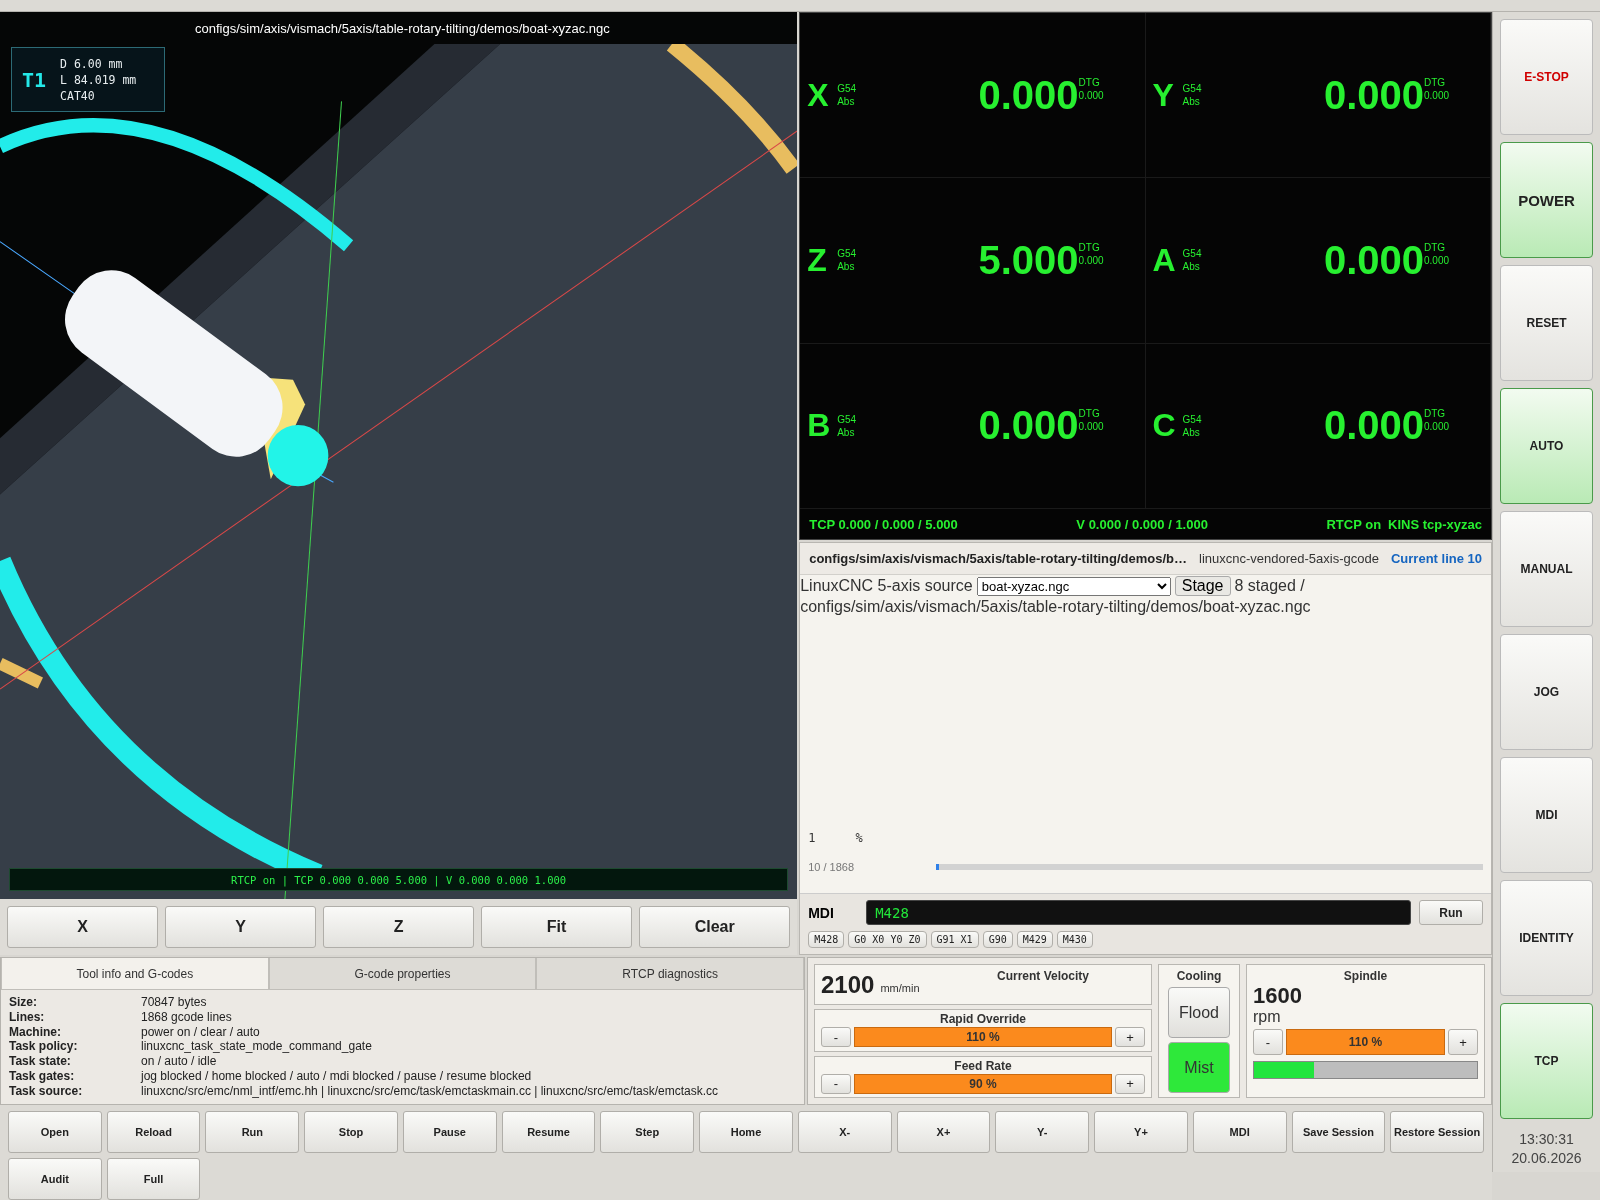  Describe the element at coordinates (1289, 558) in the screenshot. I see `source-tag: linuxcnc-vendored-5axis-gcode` at that location.